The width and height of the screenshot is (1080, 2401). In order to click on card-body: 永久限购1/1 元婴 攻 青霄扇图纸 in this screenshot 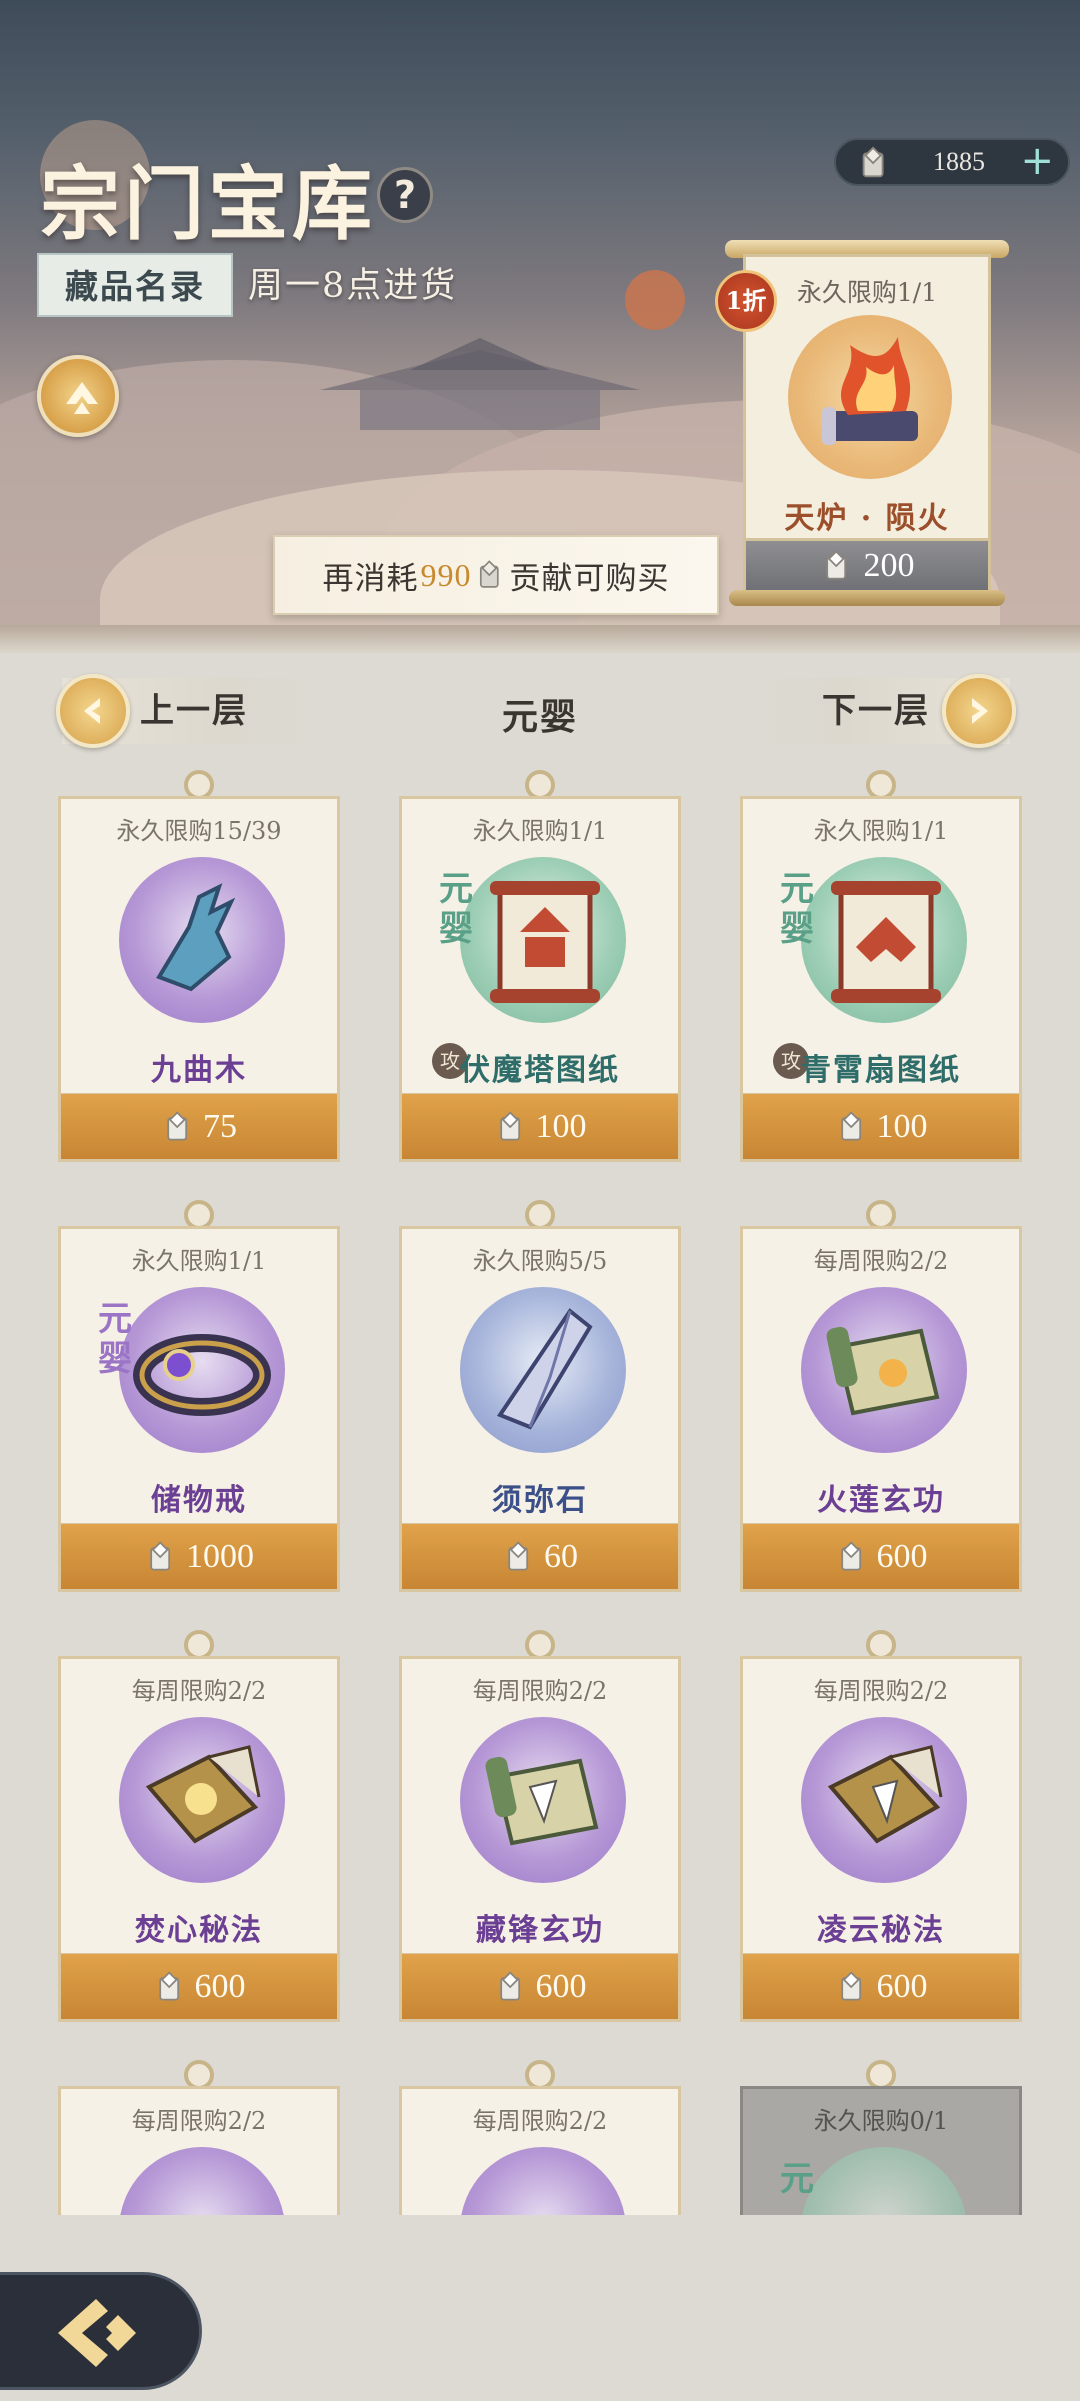, I will do `click(881, 946)`.